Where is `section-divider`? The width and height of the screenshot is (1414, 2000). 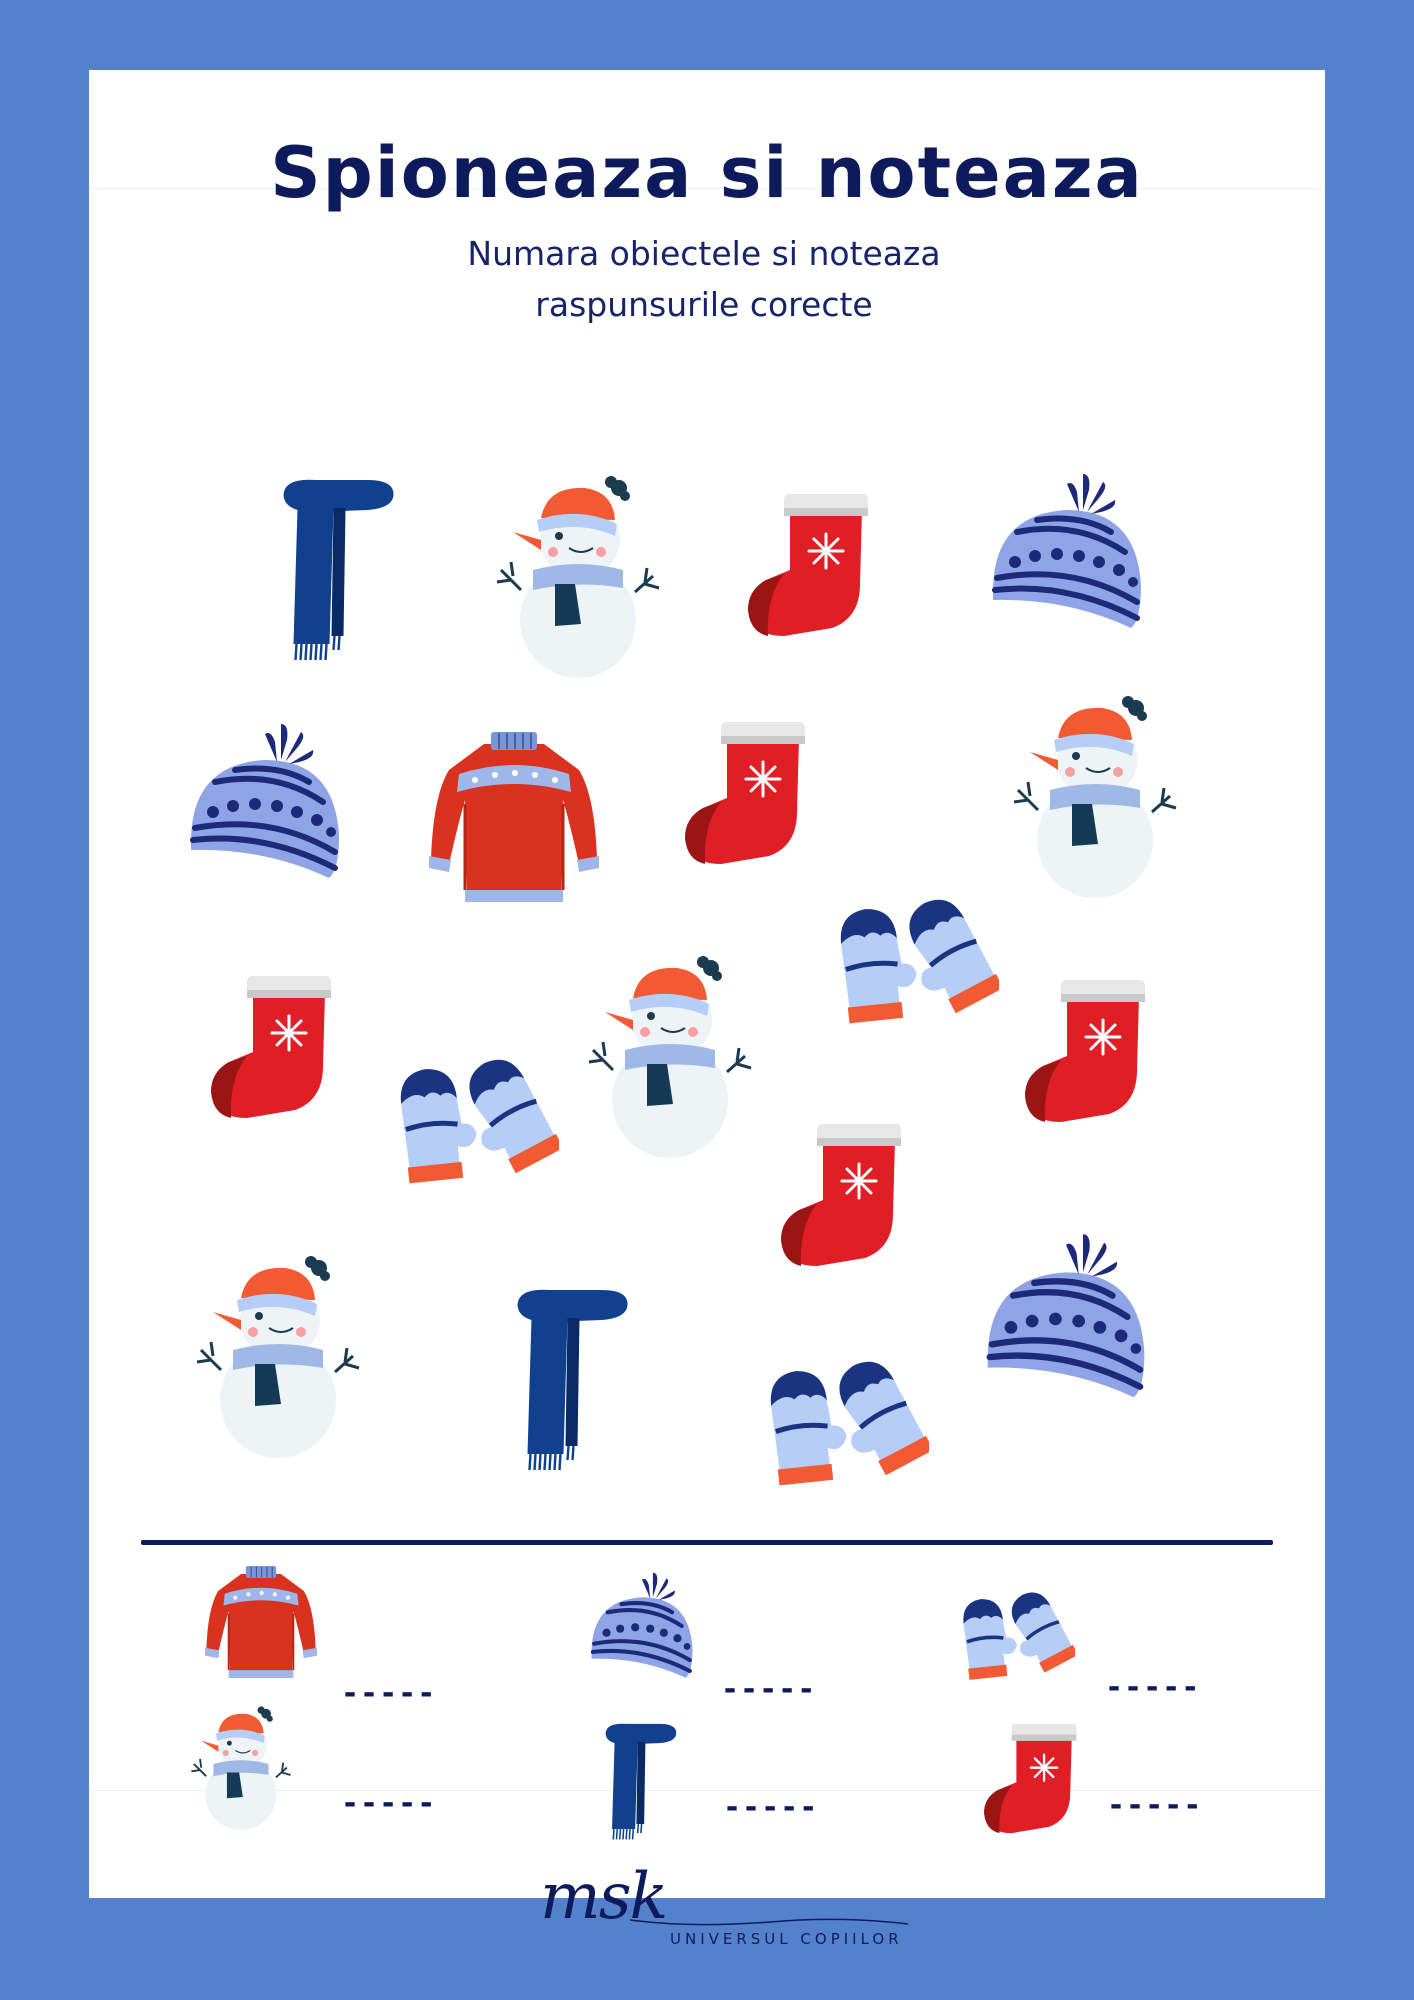 section-divider is located at coordinates (707, 1542).